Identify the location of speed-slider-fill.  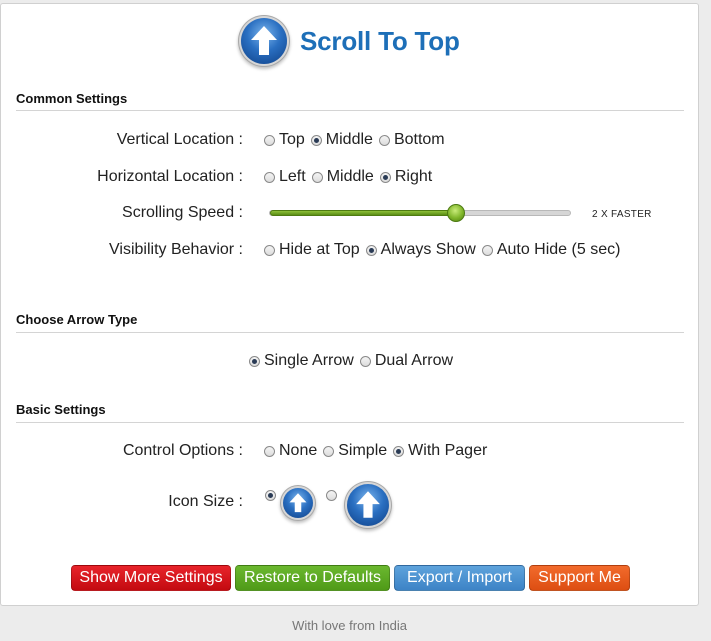
(363, 213).